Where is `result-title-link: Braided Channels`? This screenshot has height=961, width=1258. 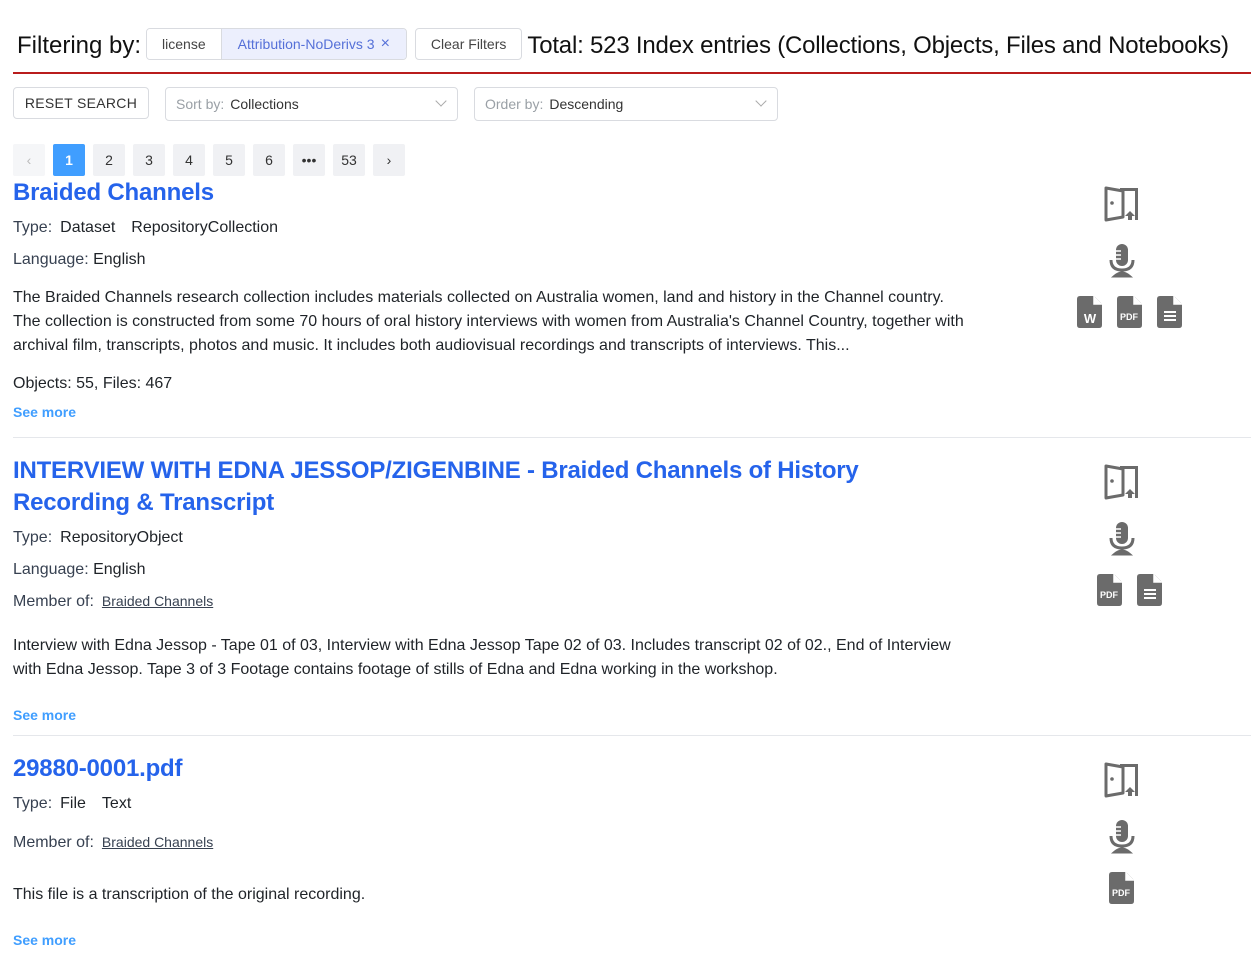 result-title-link: Braided Channels is located at coordinates (493, 193).